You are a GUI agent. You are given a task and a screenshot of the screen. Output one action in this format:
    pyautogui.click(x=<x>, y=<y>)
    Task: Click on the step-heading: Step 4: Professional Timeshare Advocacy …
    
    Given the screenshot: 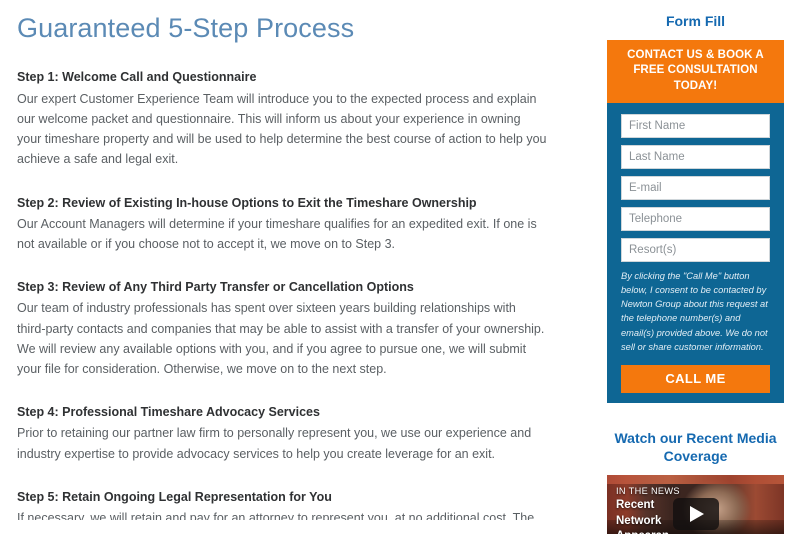 What is the action you would take?
    pyautogui.click(x=168, y=412)
    